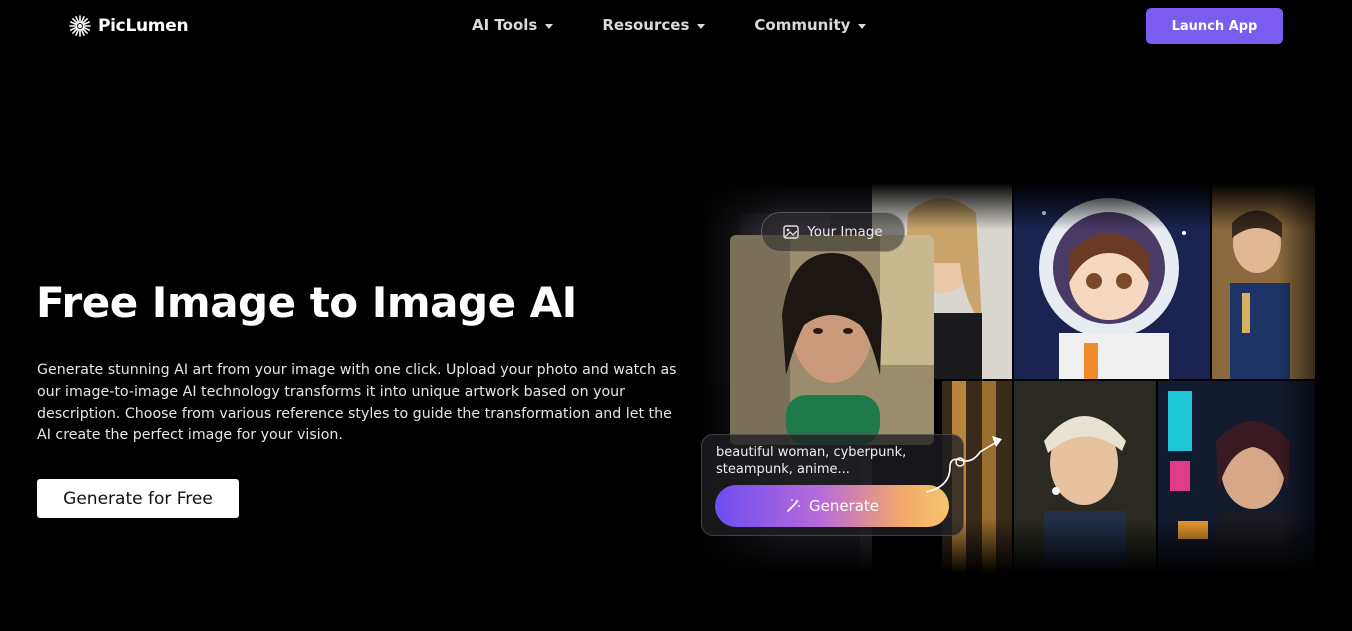 This screenshot has width=1352, height=631. I want to click on tile-anime-astronaut, so click(1112, 281).